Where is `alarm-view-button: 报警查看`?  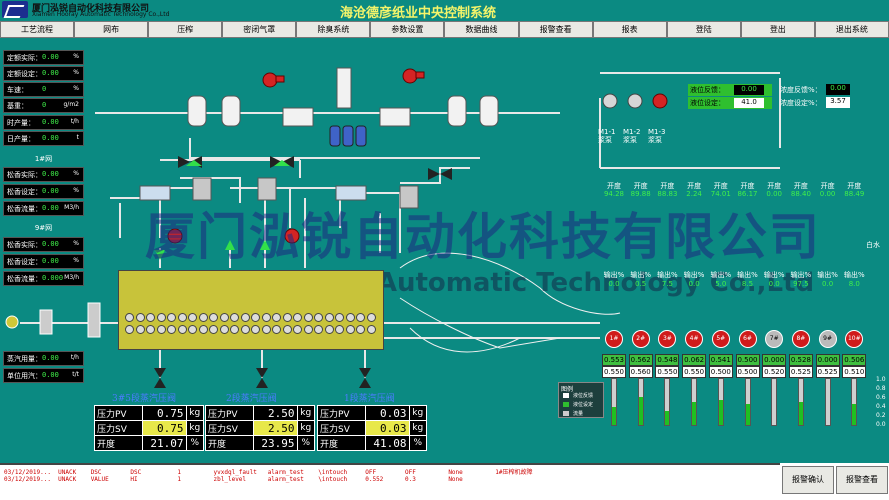 alarm-view-button: 报警查看 is located at coordinates (862, 480).